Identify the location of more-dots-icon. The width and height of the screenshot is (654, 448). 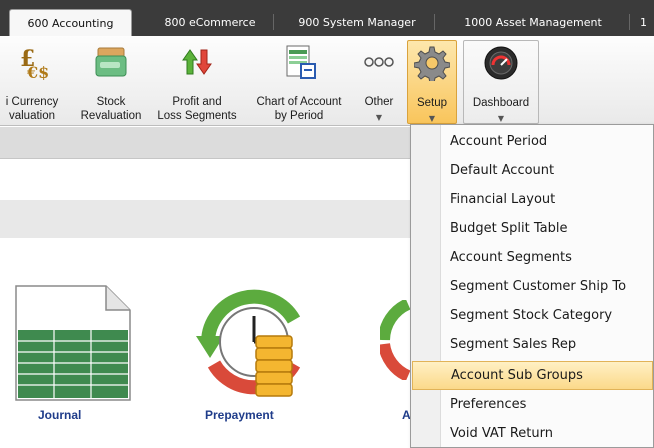
(379, 62).